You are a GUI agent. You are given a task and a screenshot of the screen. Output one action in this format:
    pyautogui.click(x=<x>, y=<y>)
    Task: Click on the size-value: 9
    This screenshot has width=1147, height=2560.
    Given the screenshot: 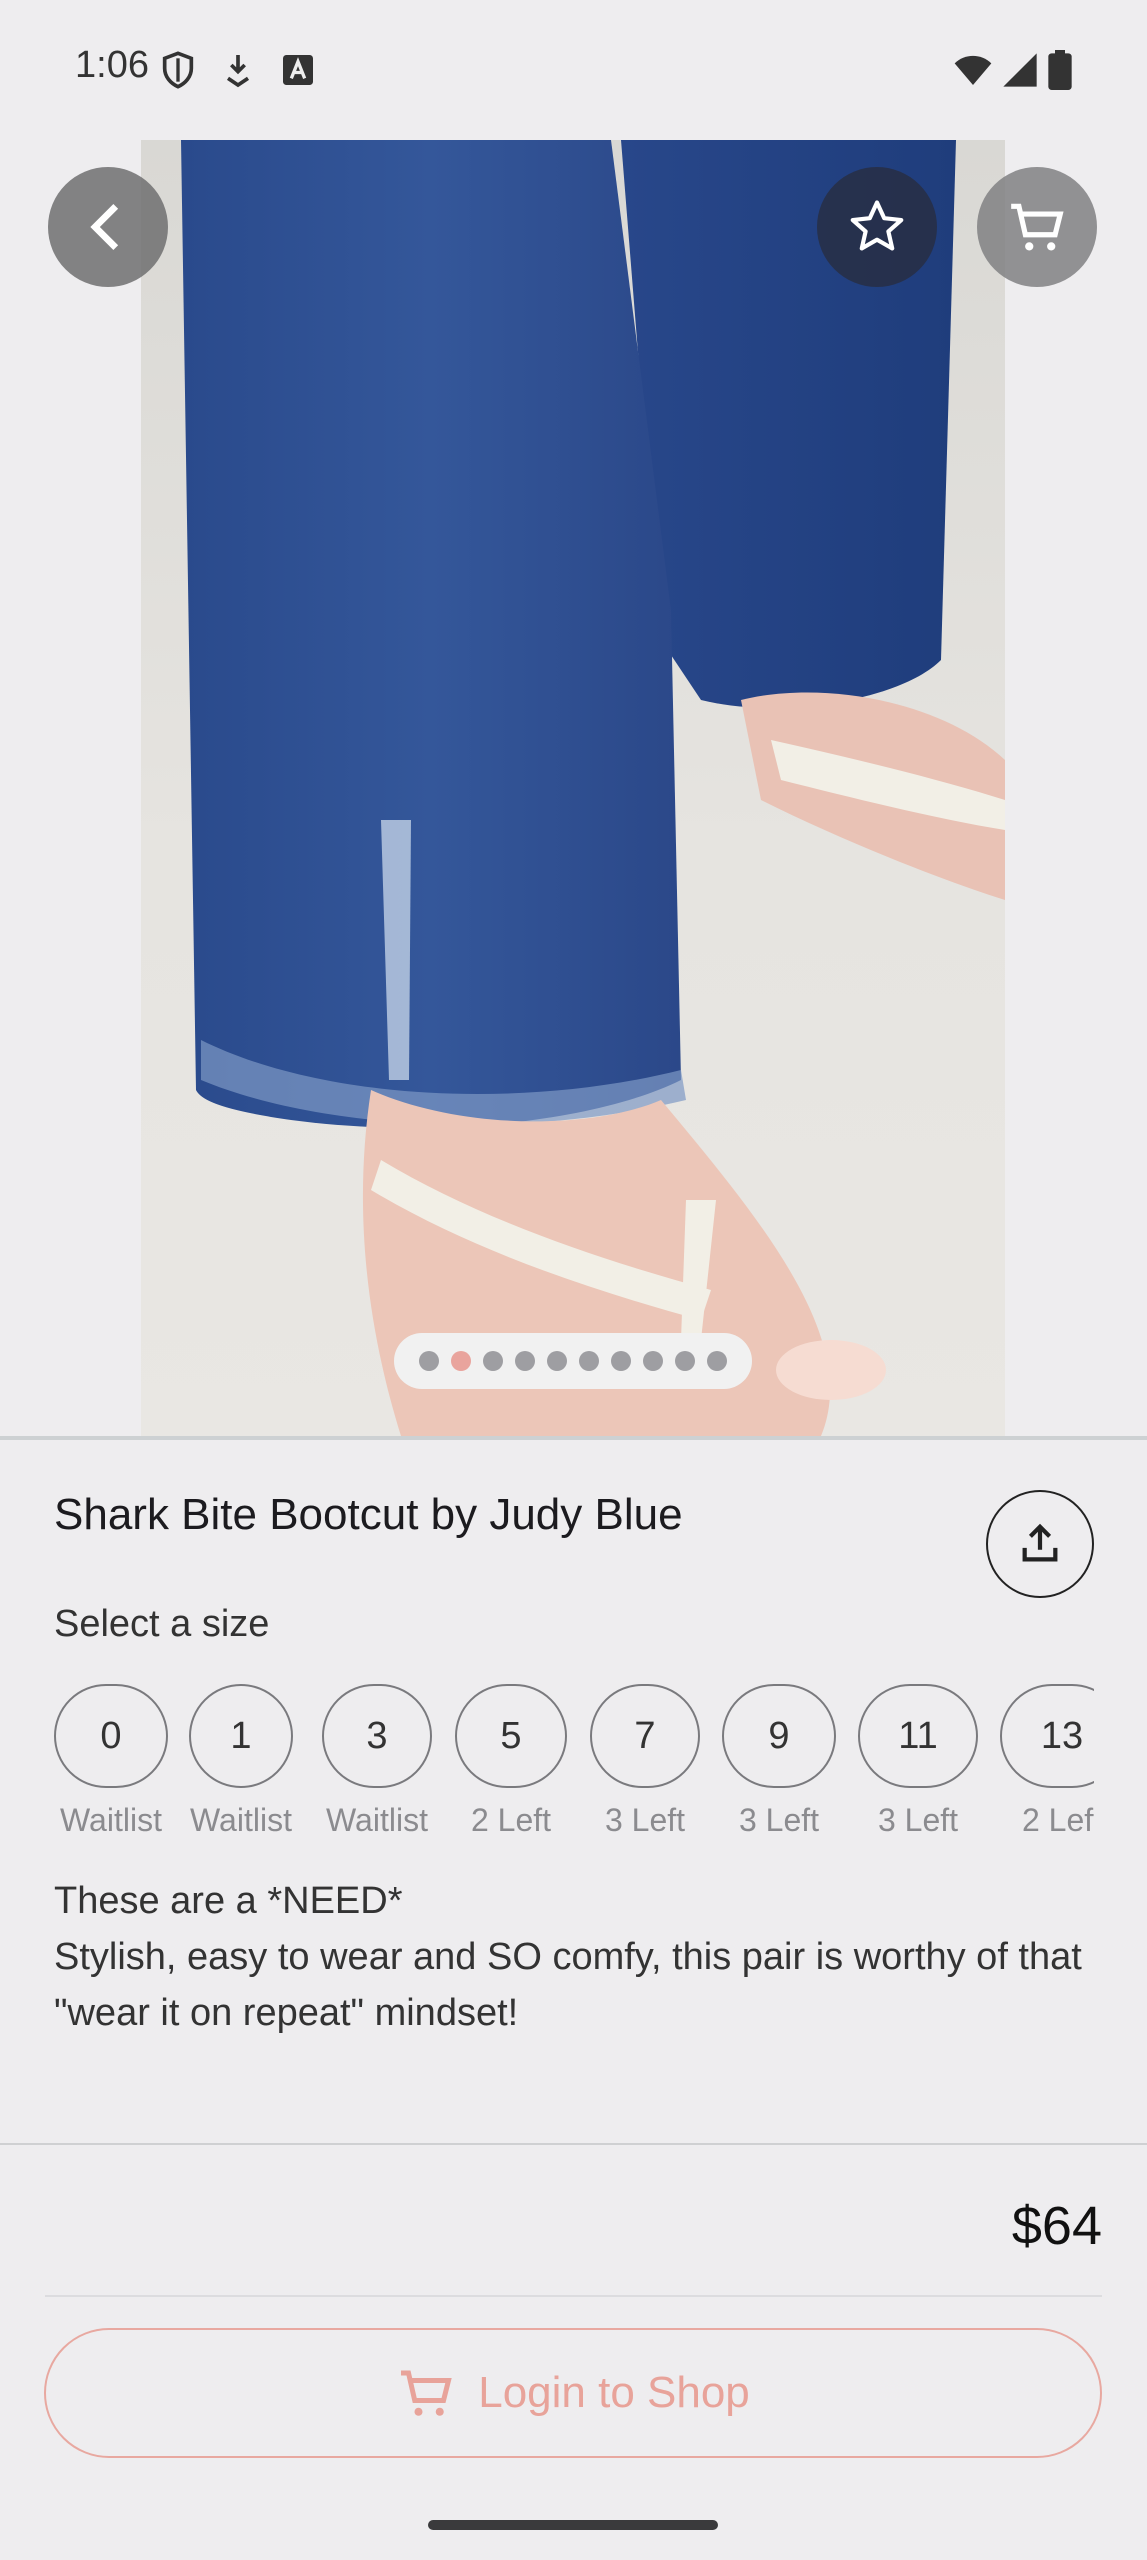 What is the action you would take?
    pyautogui.click(x=779, y=1736)
    